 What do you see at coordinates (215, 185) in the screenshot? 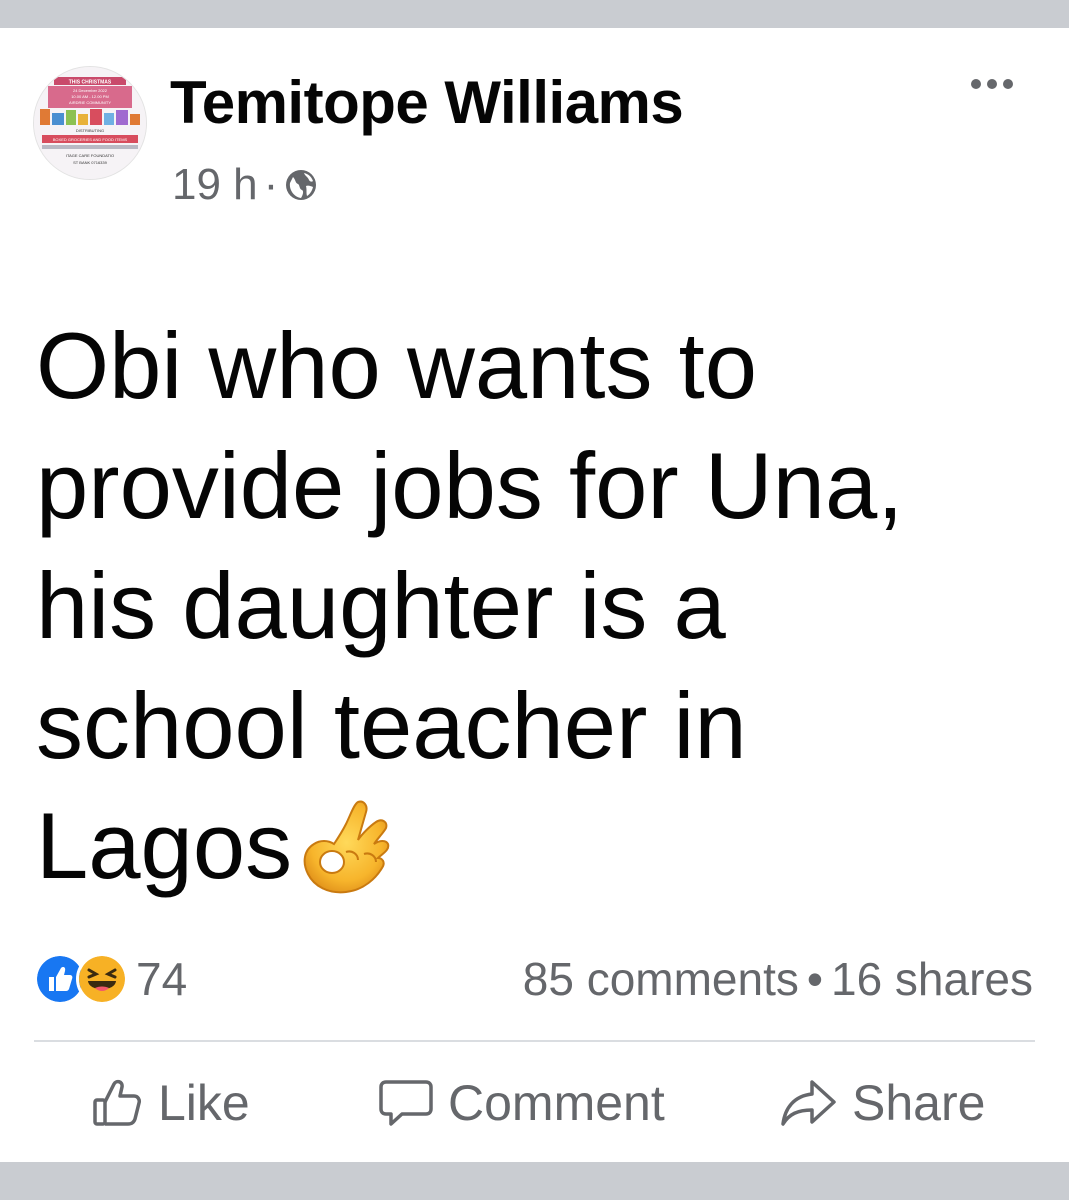
I see `post-time: 19 h` at bounding box center [215, 185].